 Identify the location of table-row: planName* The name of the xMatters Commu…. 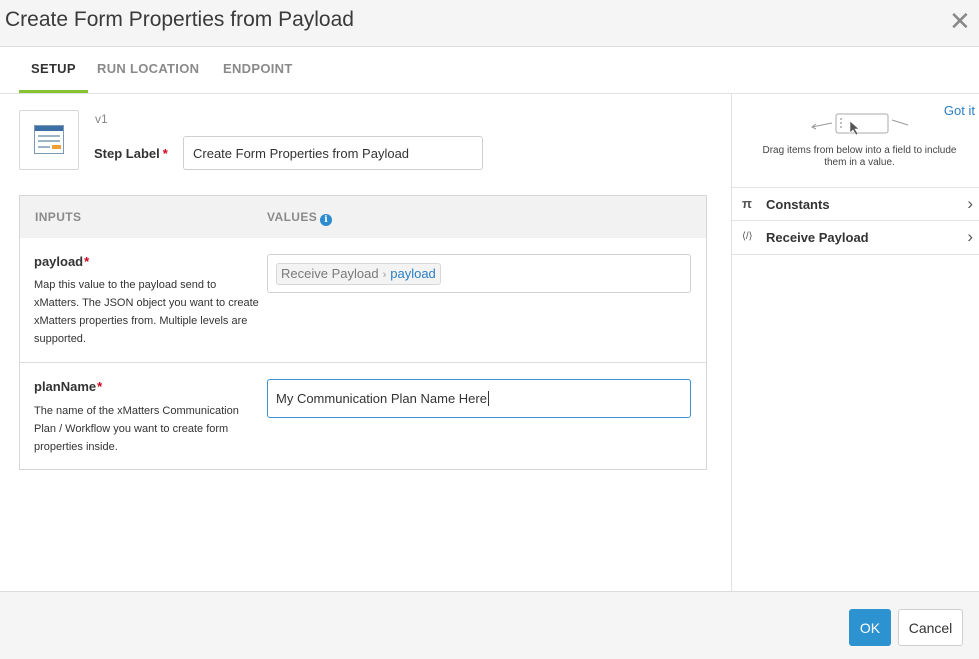
(363, 416).